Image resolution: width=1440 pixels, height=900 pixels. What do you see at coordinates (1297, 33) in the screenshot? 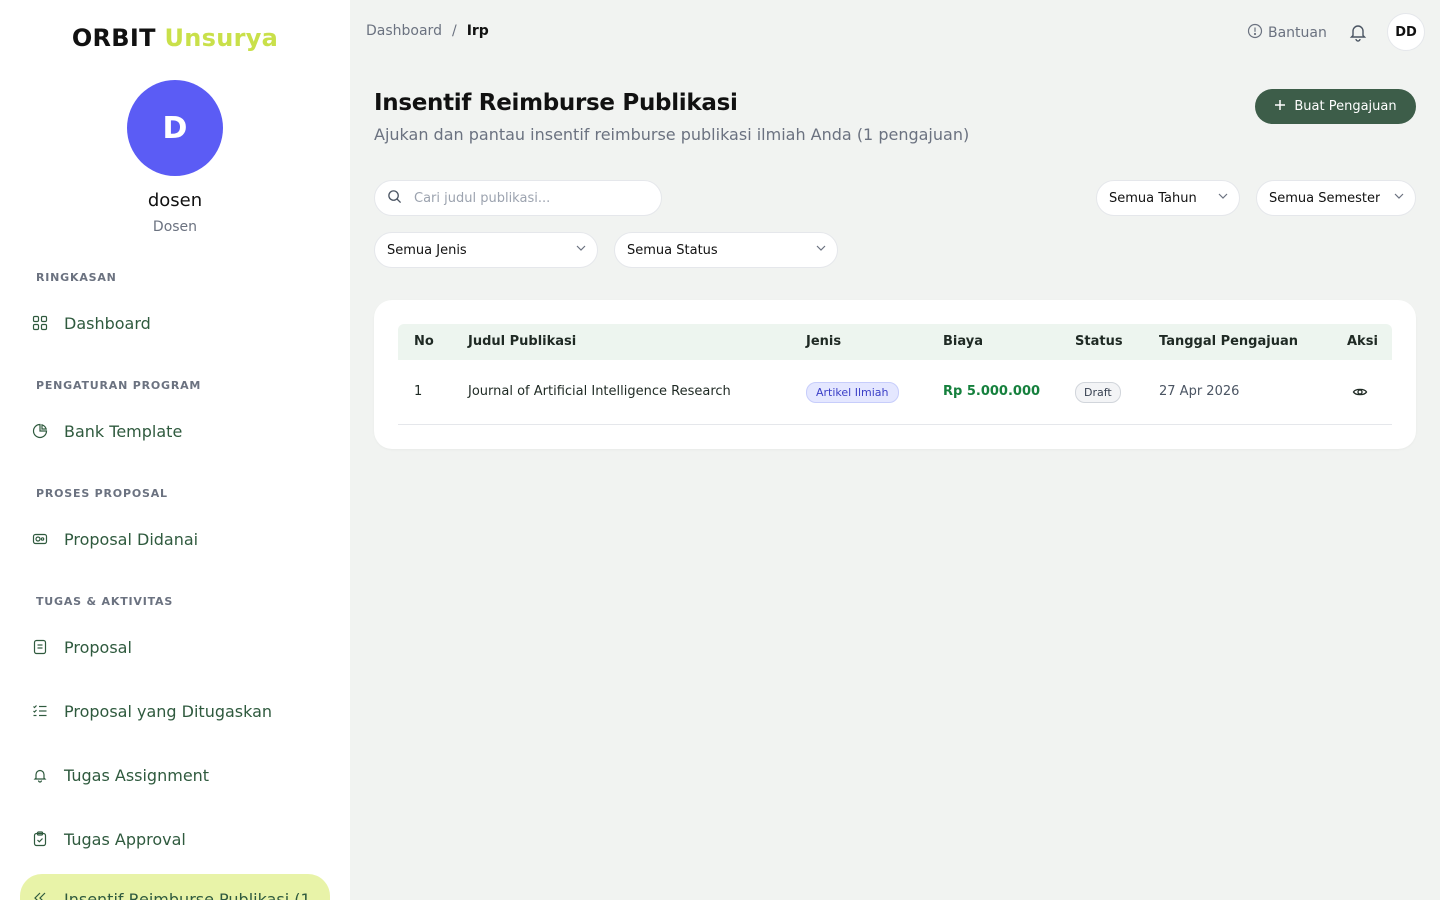
I see `help-label: Bantuan` at bounding box center [1297, 33].